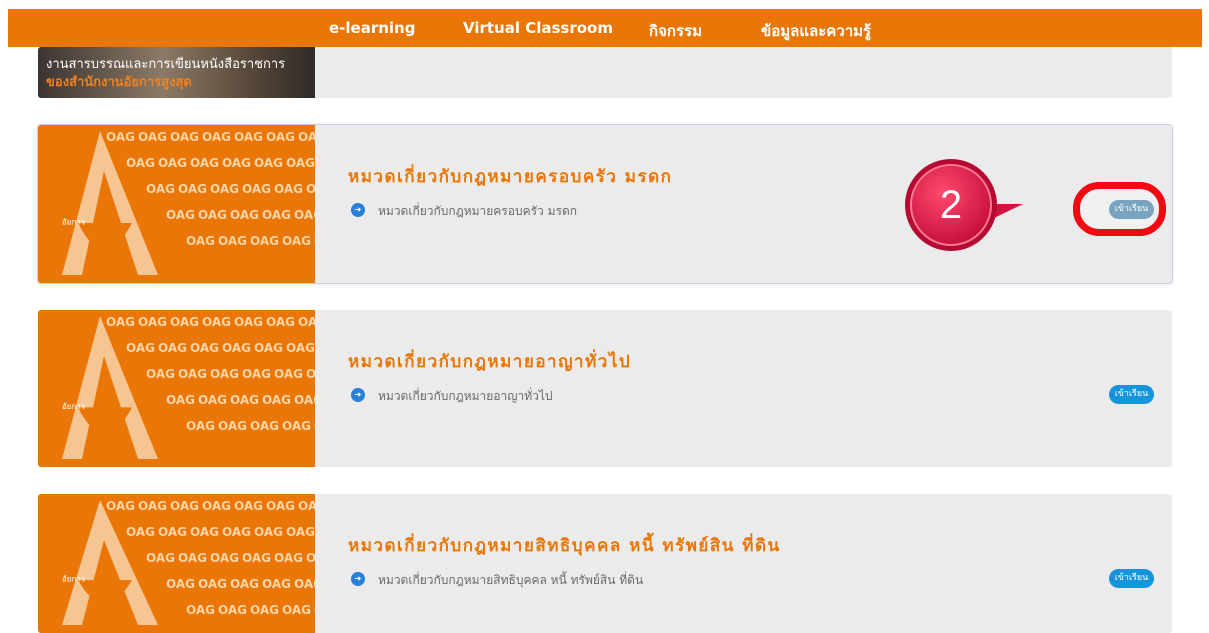 The image size is (1209, 633). I want to click on step-number: 2, so click(951, 205).